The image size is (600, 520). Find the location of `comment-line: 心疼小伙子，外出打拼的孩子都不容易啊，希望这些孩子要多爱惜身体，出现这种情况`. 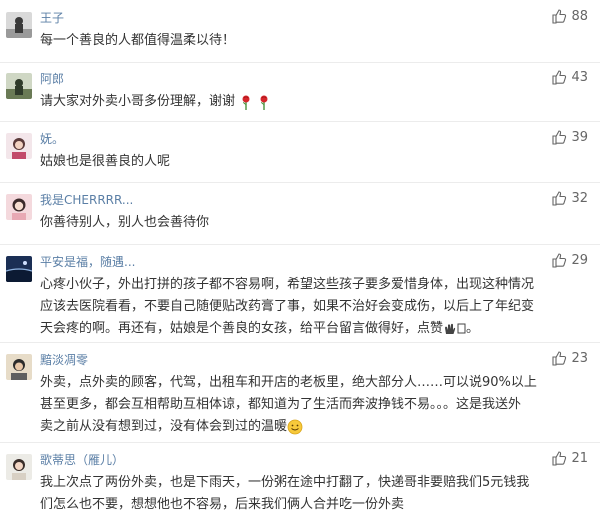

comment-line: 心疼小伙子，外出打拼的孩子都不容易啊，希望这些孩子要多爱惜身体，出现这种情况 is located at coordinates (287, 284).